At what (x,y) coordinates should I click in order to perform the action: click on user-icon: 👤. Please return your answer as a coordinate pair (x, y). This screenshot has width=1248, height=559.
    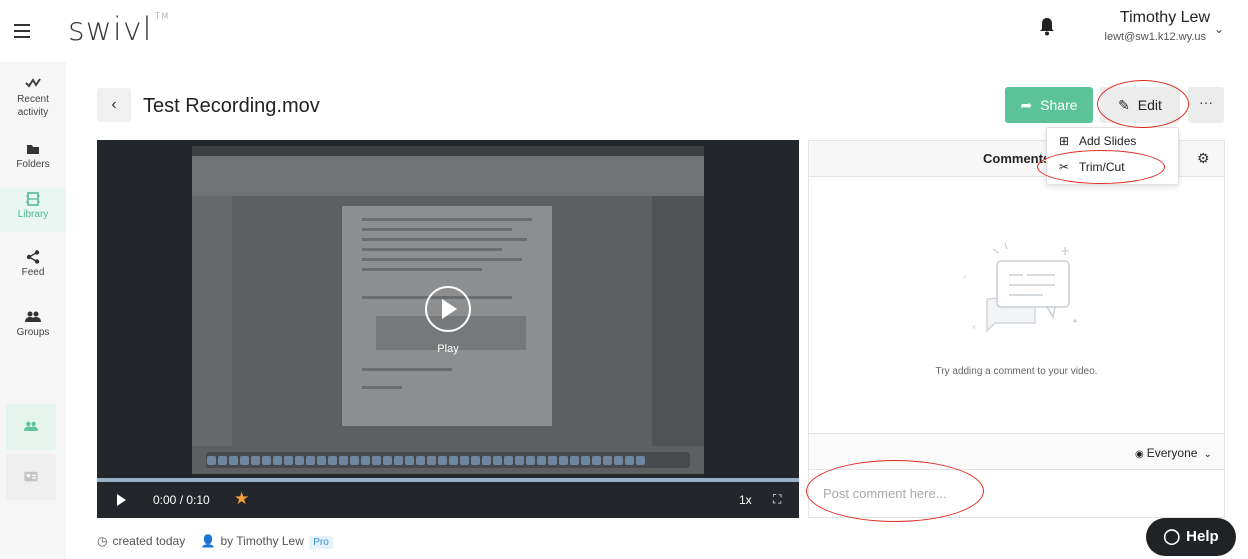
    Looking at the image, I should click on (208, 541).